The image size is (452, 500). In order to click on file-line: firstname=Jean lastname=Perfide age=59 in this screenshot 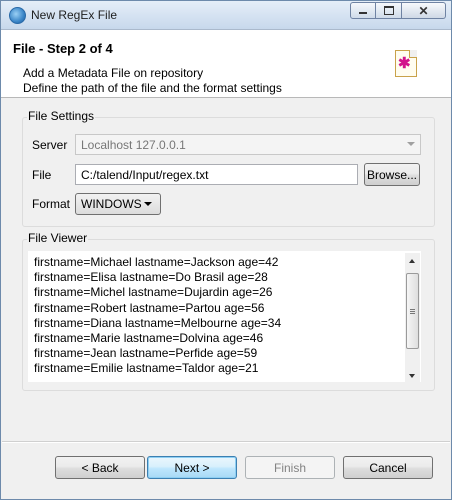, I will do `click(146, 353)`.